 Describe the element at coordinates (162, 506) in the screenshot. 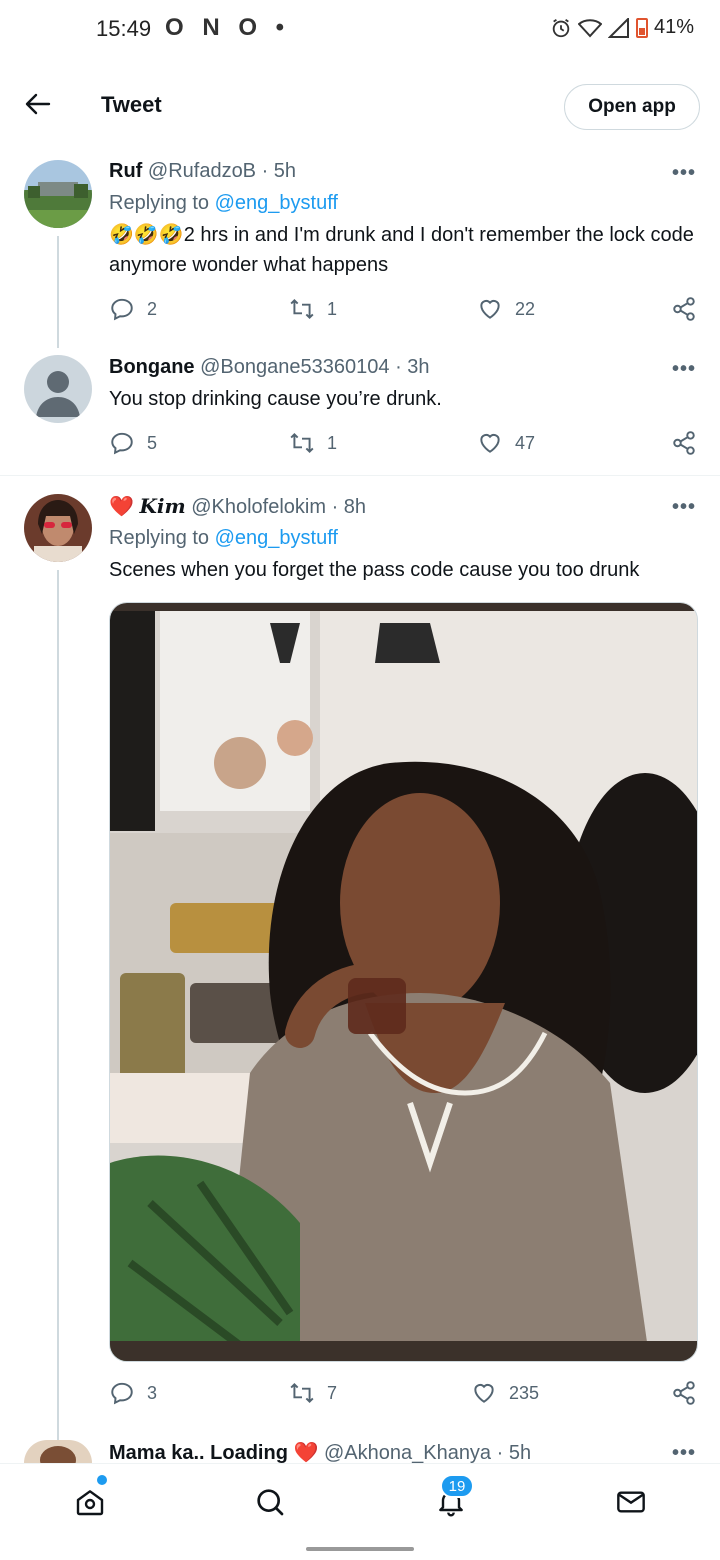

I see `display-name: Kim` at that location.